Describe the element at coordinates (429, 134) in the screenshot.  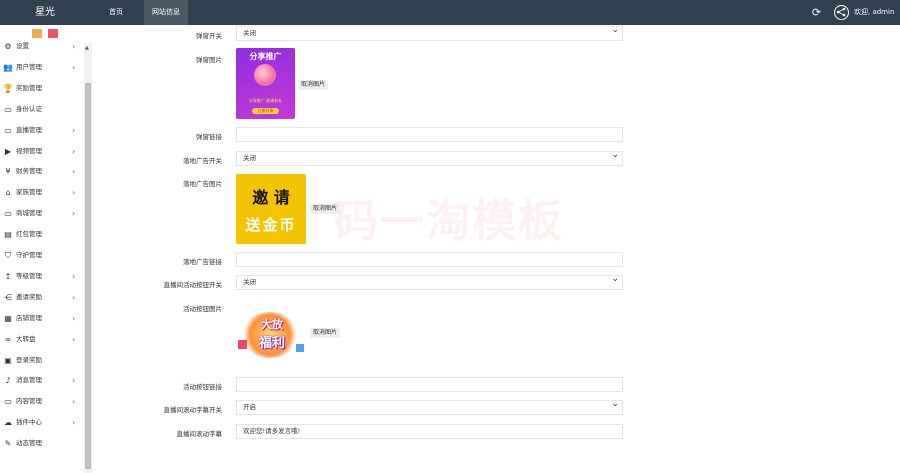
I see `popup-link-input` at that location.